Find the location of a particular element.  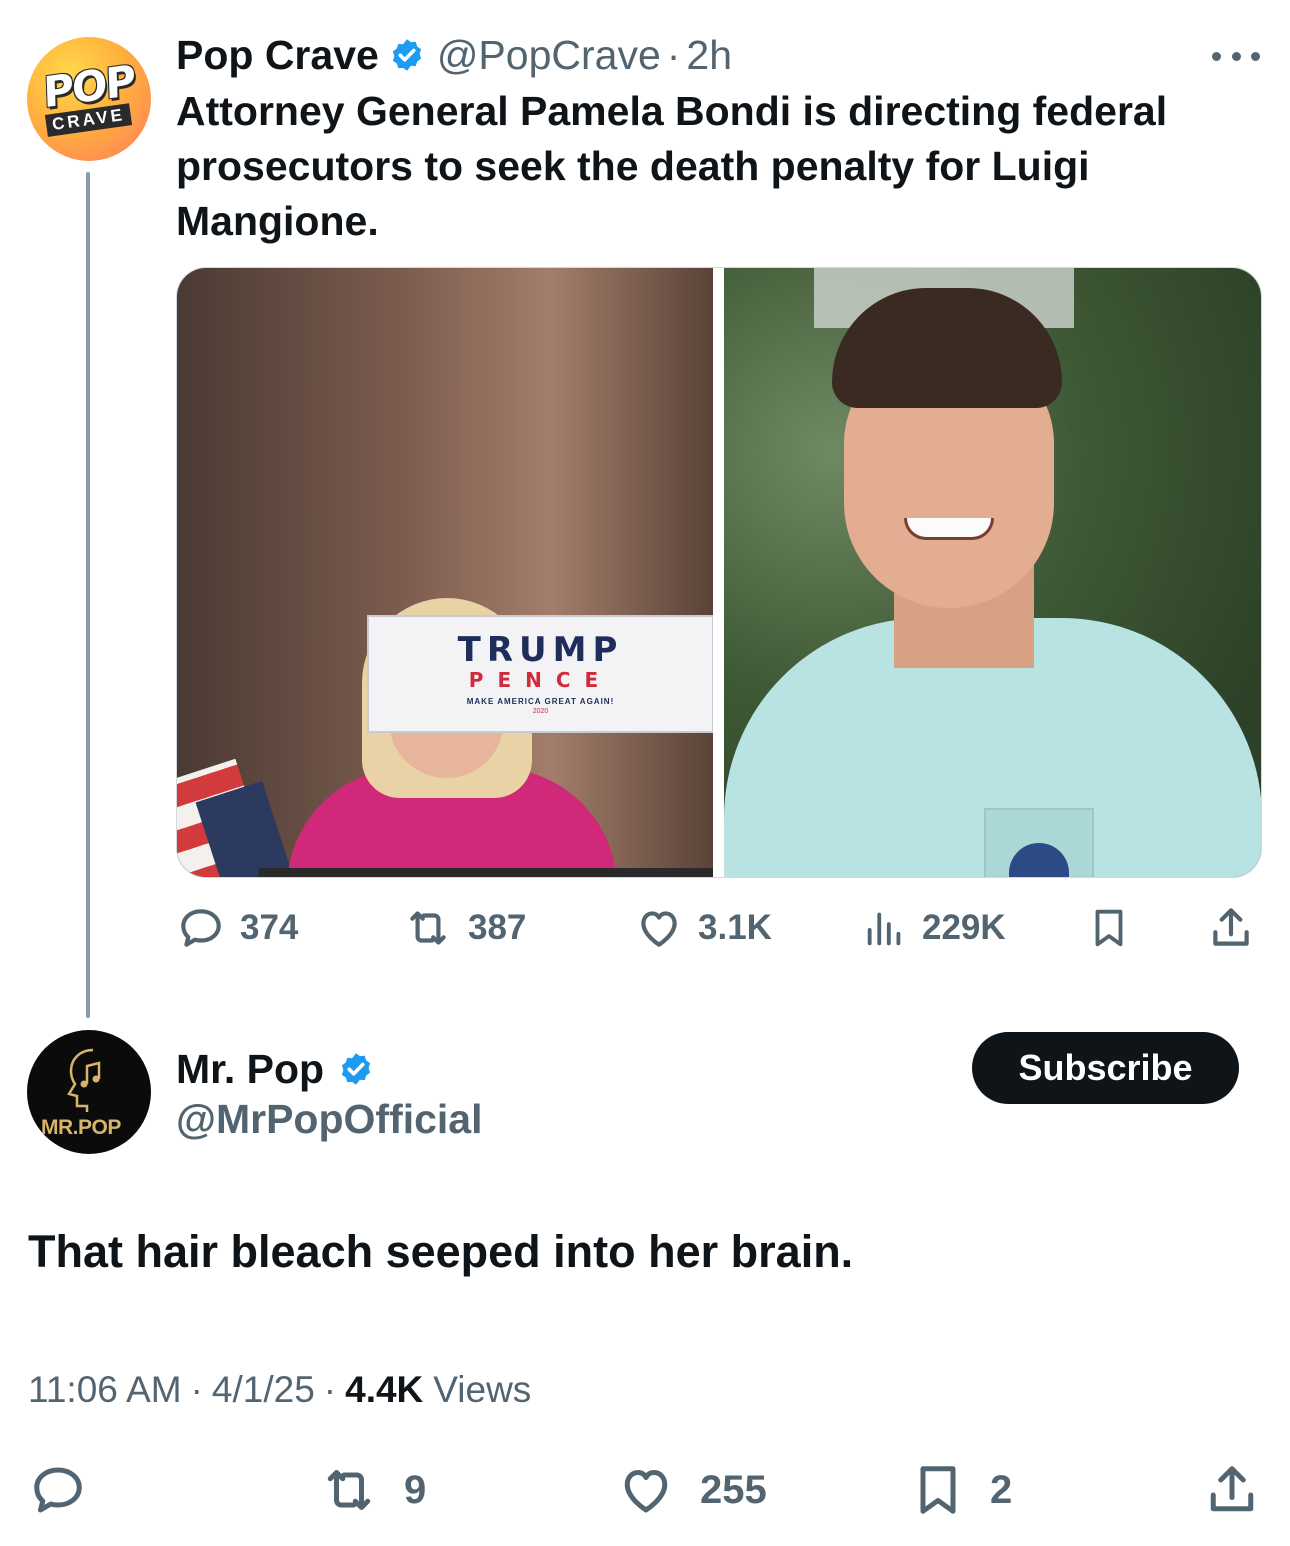

repost-button: 9 is located at coordinates (371, 1490).